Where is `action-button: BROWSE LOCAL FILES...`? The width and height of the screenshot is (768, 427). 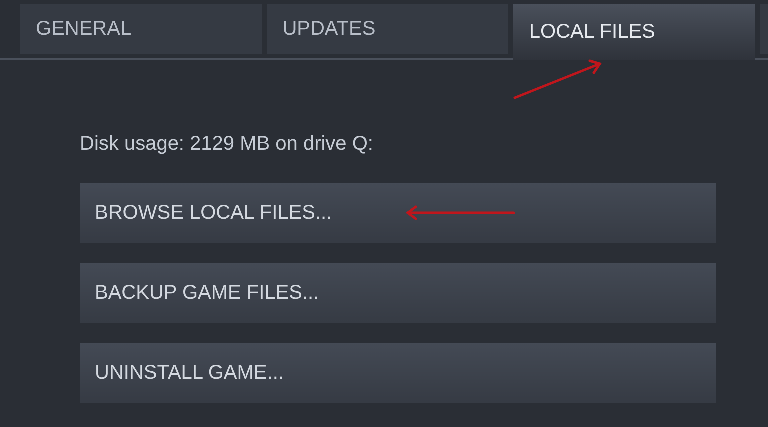 action-button: BROWSE LOCAL FILES... is located at coordinates (398, 213).